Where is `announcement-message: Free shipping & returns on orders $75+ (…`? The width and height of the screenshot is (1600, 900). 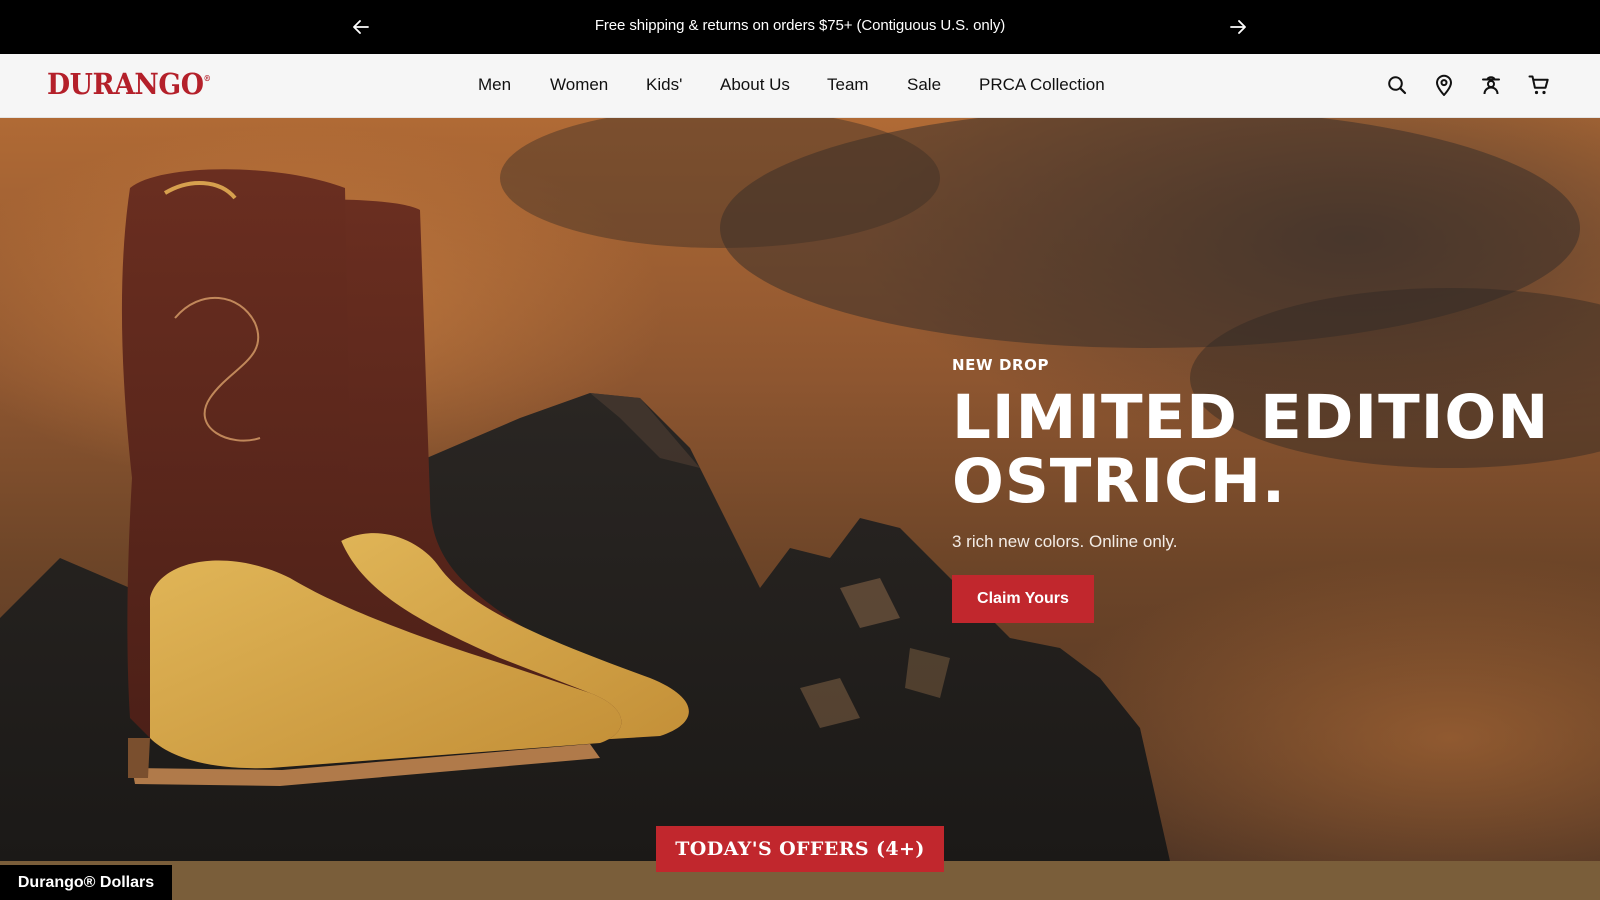 announcement-message: Free shipping & returns on orders $75+ (… is located at coordinates (800, 25).